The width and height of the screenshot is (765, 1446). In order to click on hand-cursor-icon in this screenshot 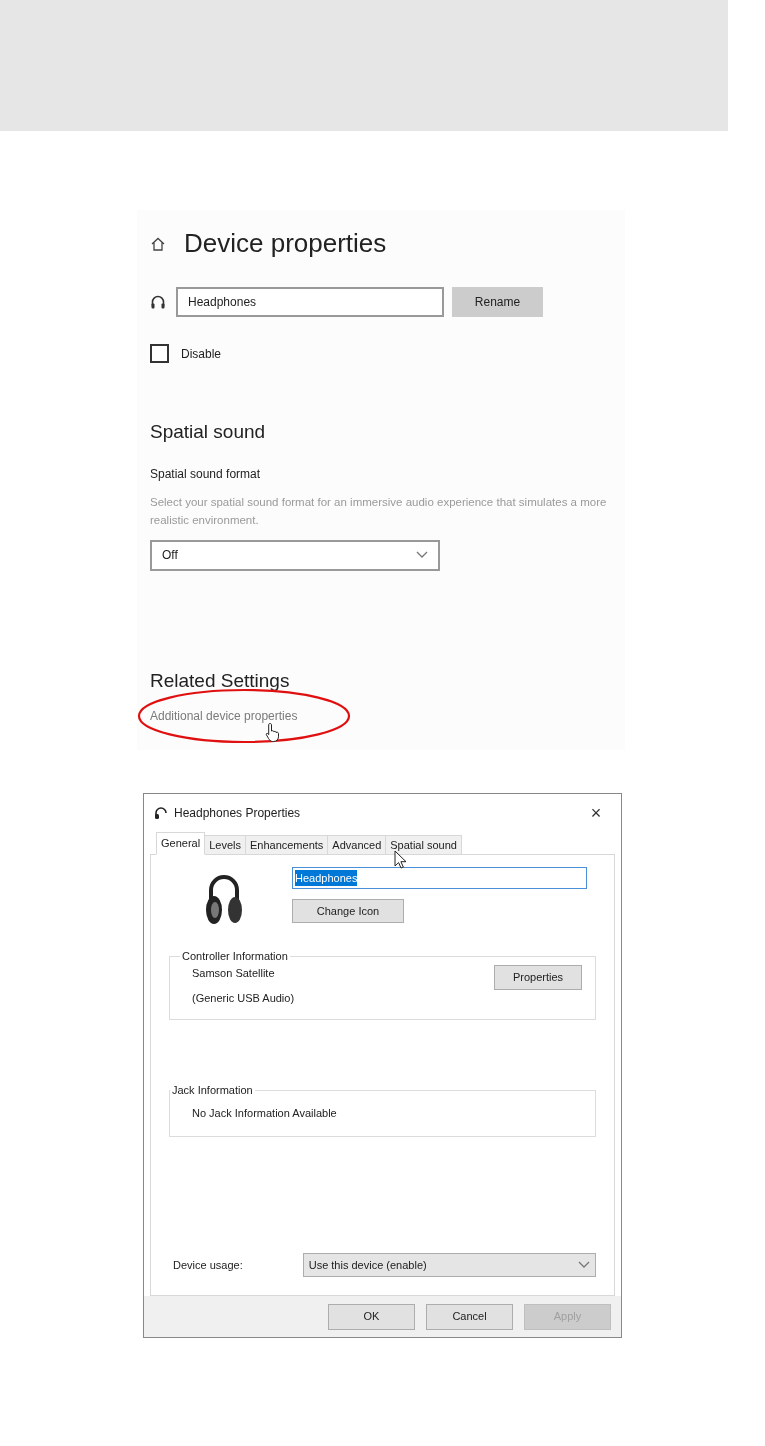, I will do `click(273, 732)`.